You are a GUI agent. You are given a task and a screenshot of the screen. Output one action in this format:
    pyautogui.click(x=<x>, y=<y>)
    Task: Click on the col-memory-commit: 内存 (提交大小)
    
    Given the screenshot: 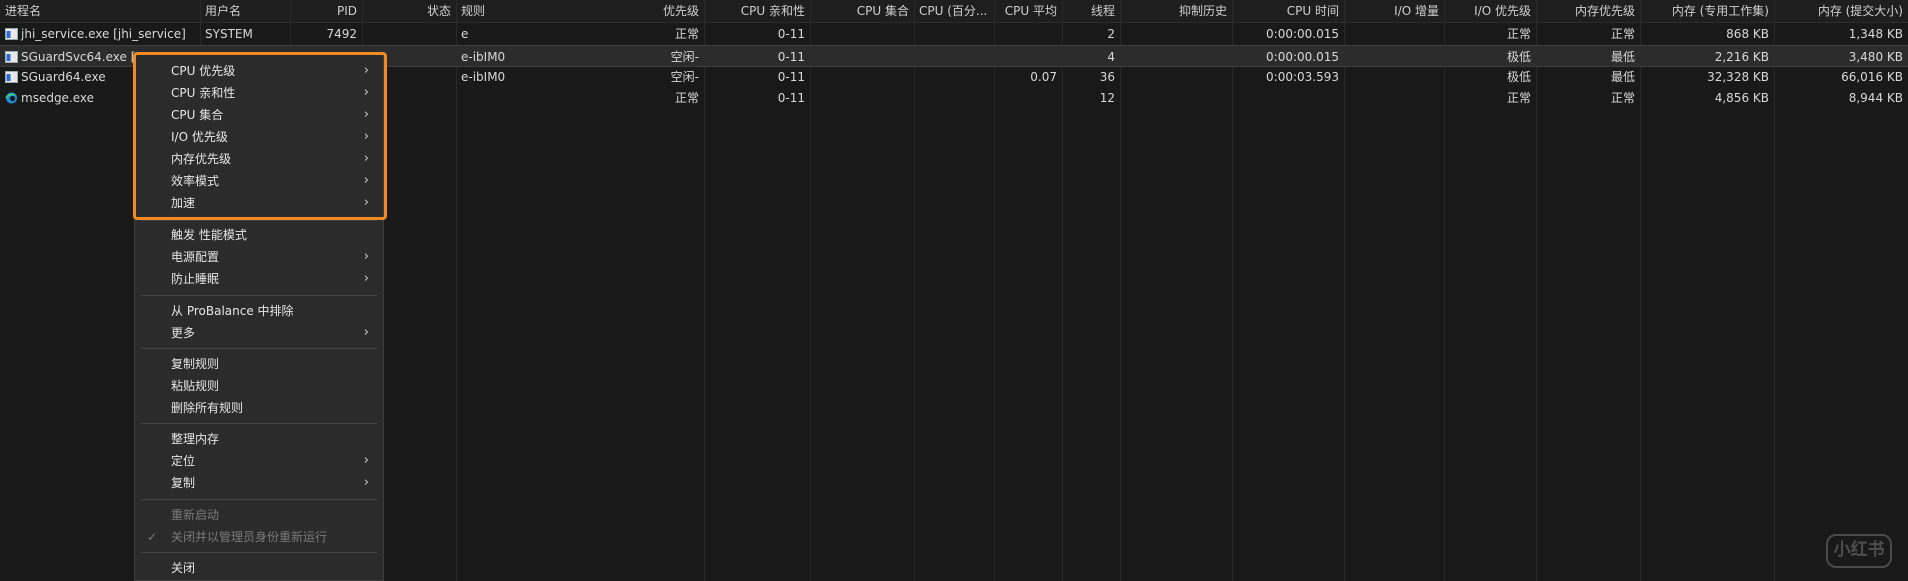 What is the action you would take?
    pyautogui.click(x=1841, y=11)
    